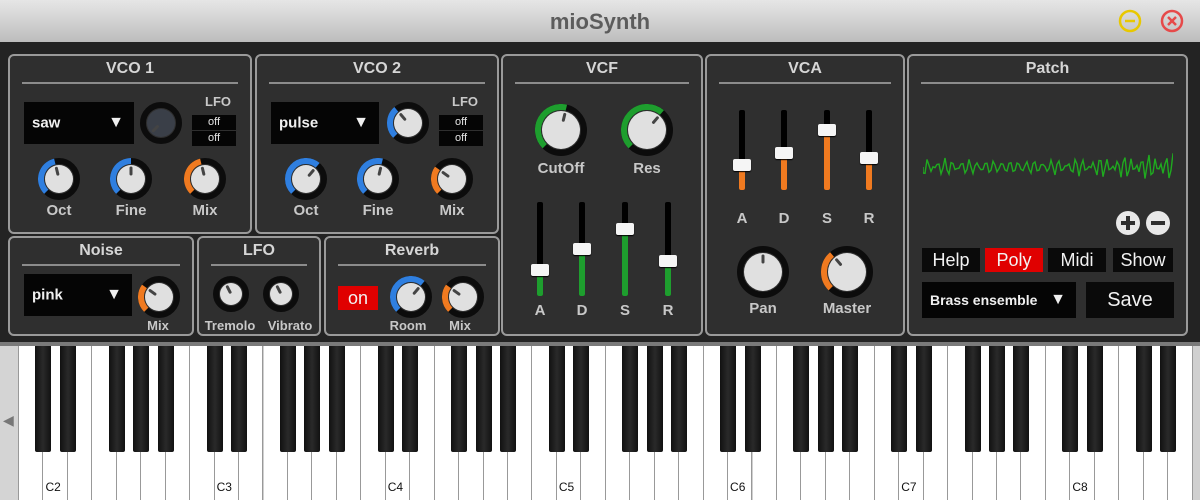  What do you see at coordinates (461, 138) in the screenshot?
I see `vco2-lfo2-toggle: off` at bounding box center [461, 138].